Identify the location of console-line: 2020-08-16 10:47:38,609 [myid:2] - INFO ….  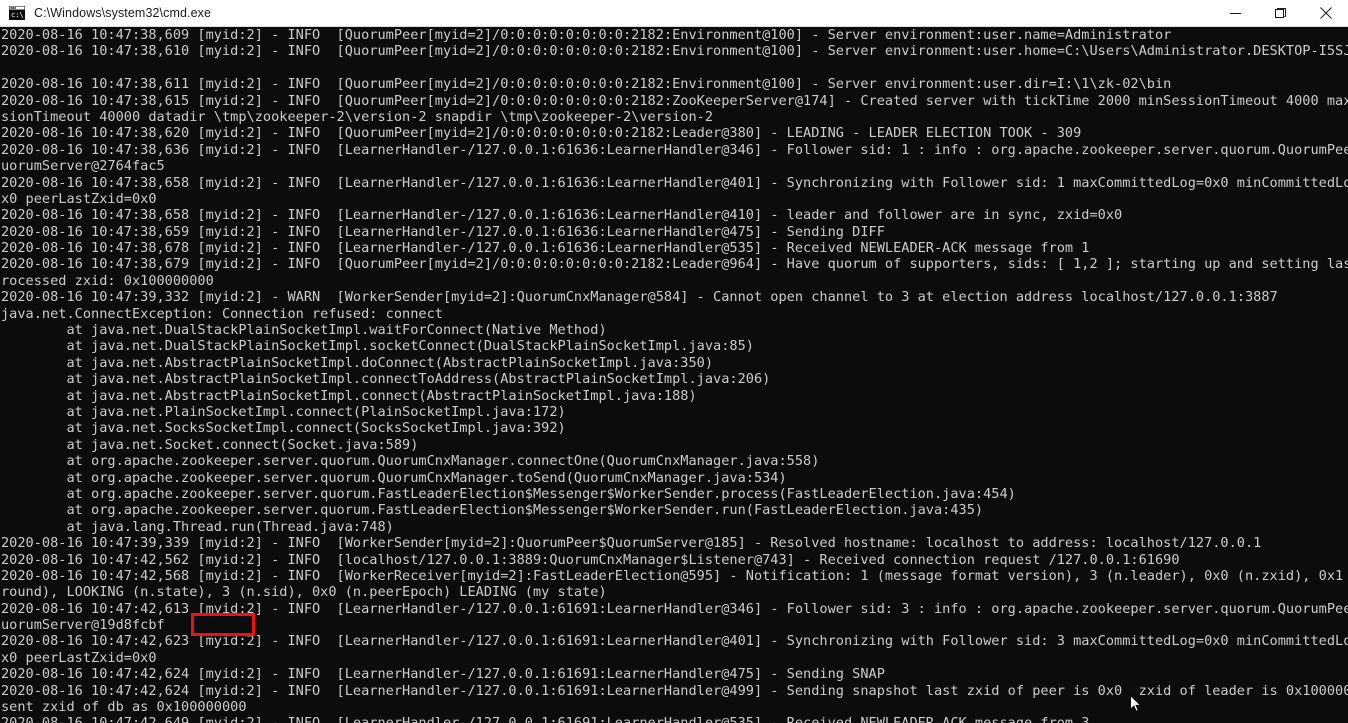
(586, 35).